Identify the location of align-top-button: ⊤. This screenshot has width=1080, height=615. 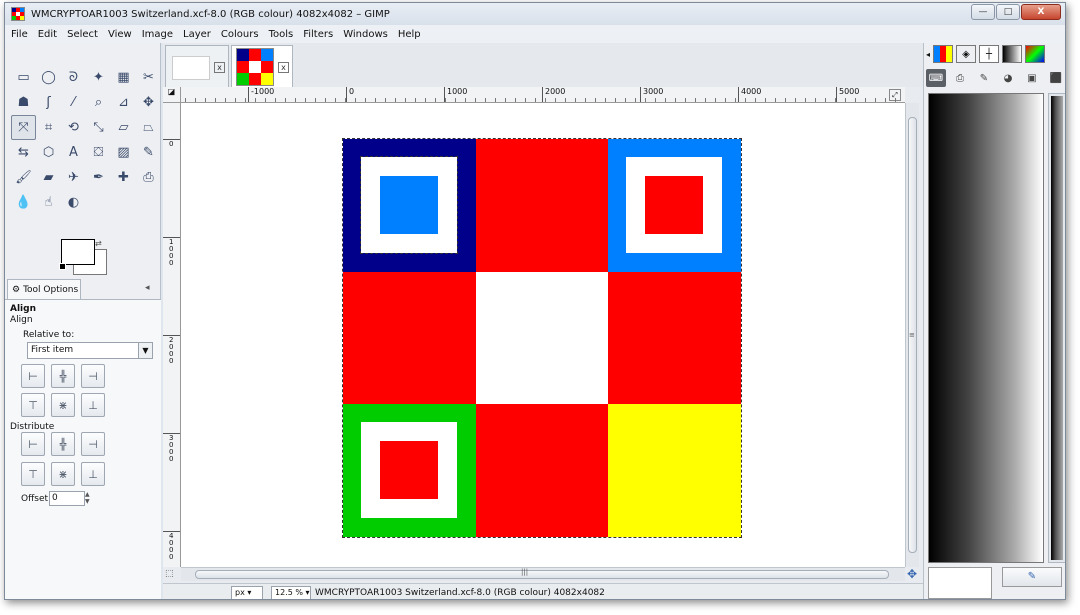
(33, 405).